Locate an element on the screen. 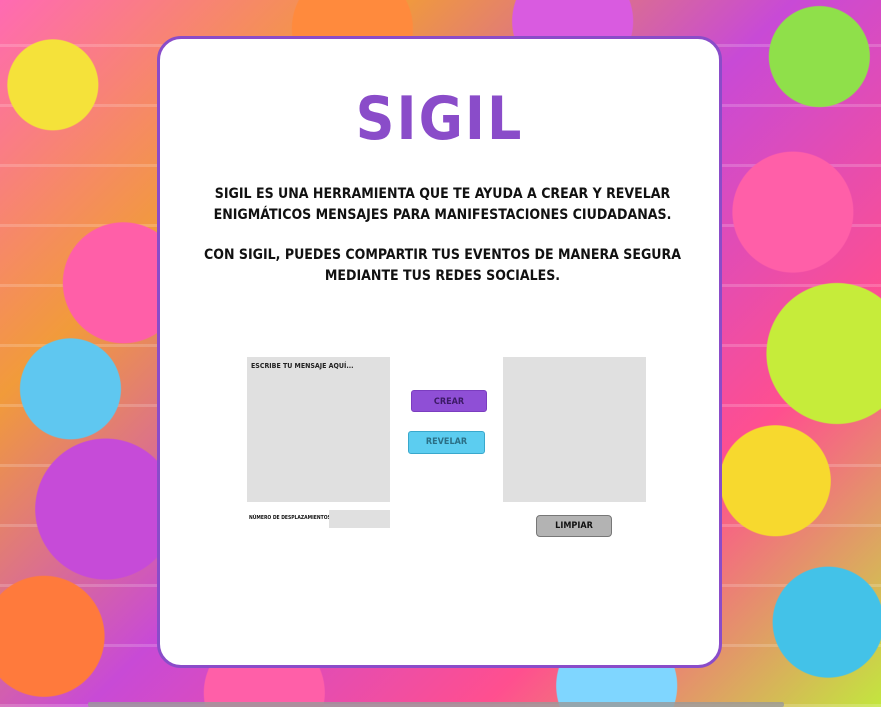 The width and height of the screenshot is (881, 707). message-input is located at coordinates (318, 429).